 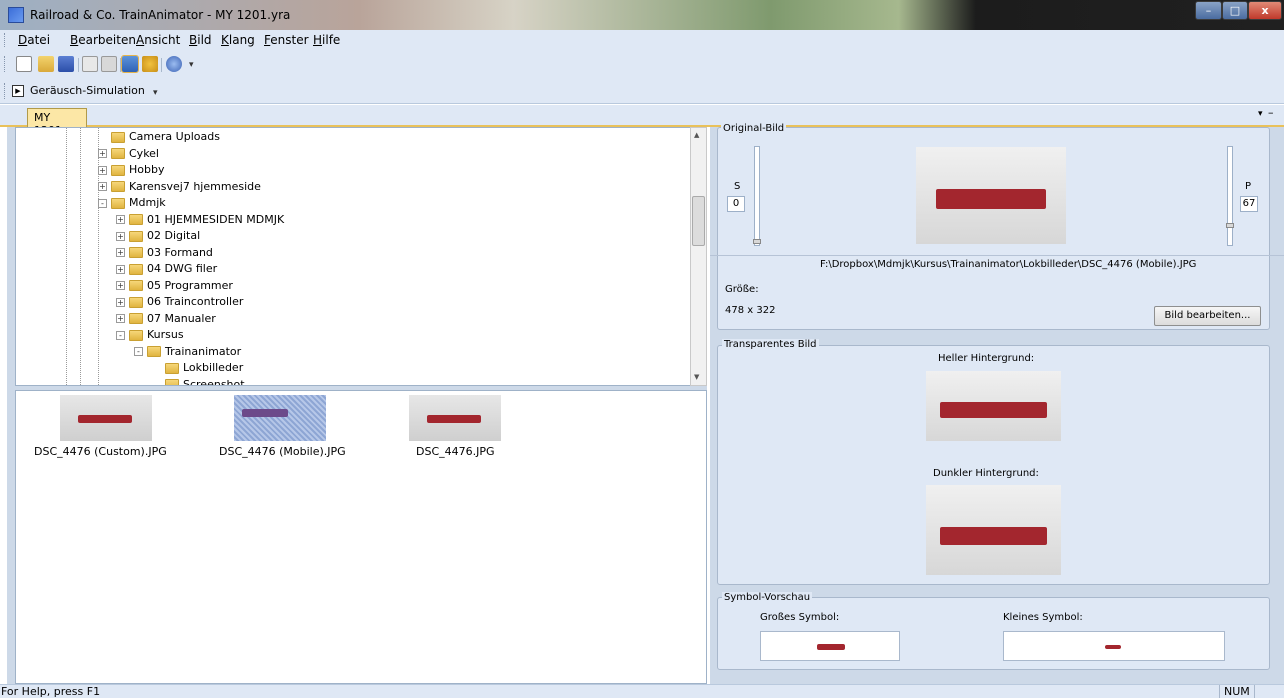 What do you see at coordinates (174, 64) in the screenshot?
I see `animation-icon` at bounding box center [174, 64].